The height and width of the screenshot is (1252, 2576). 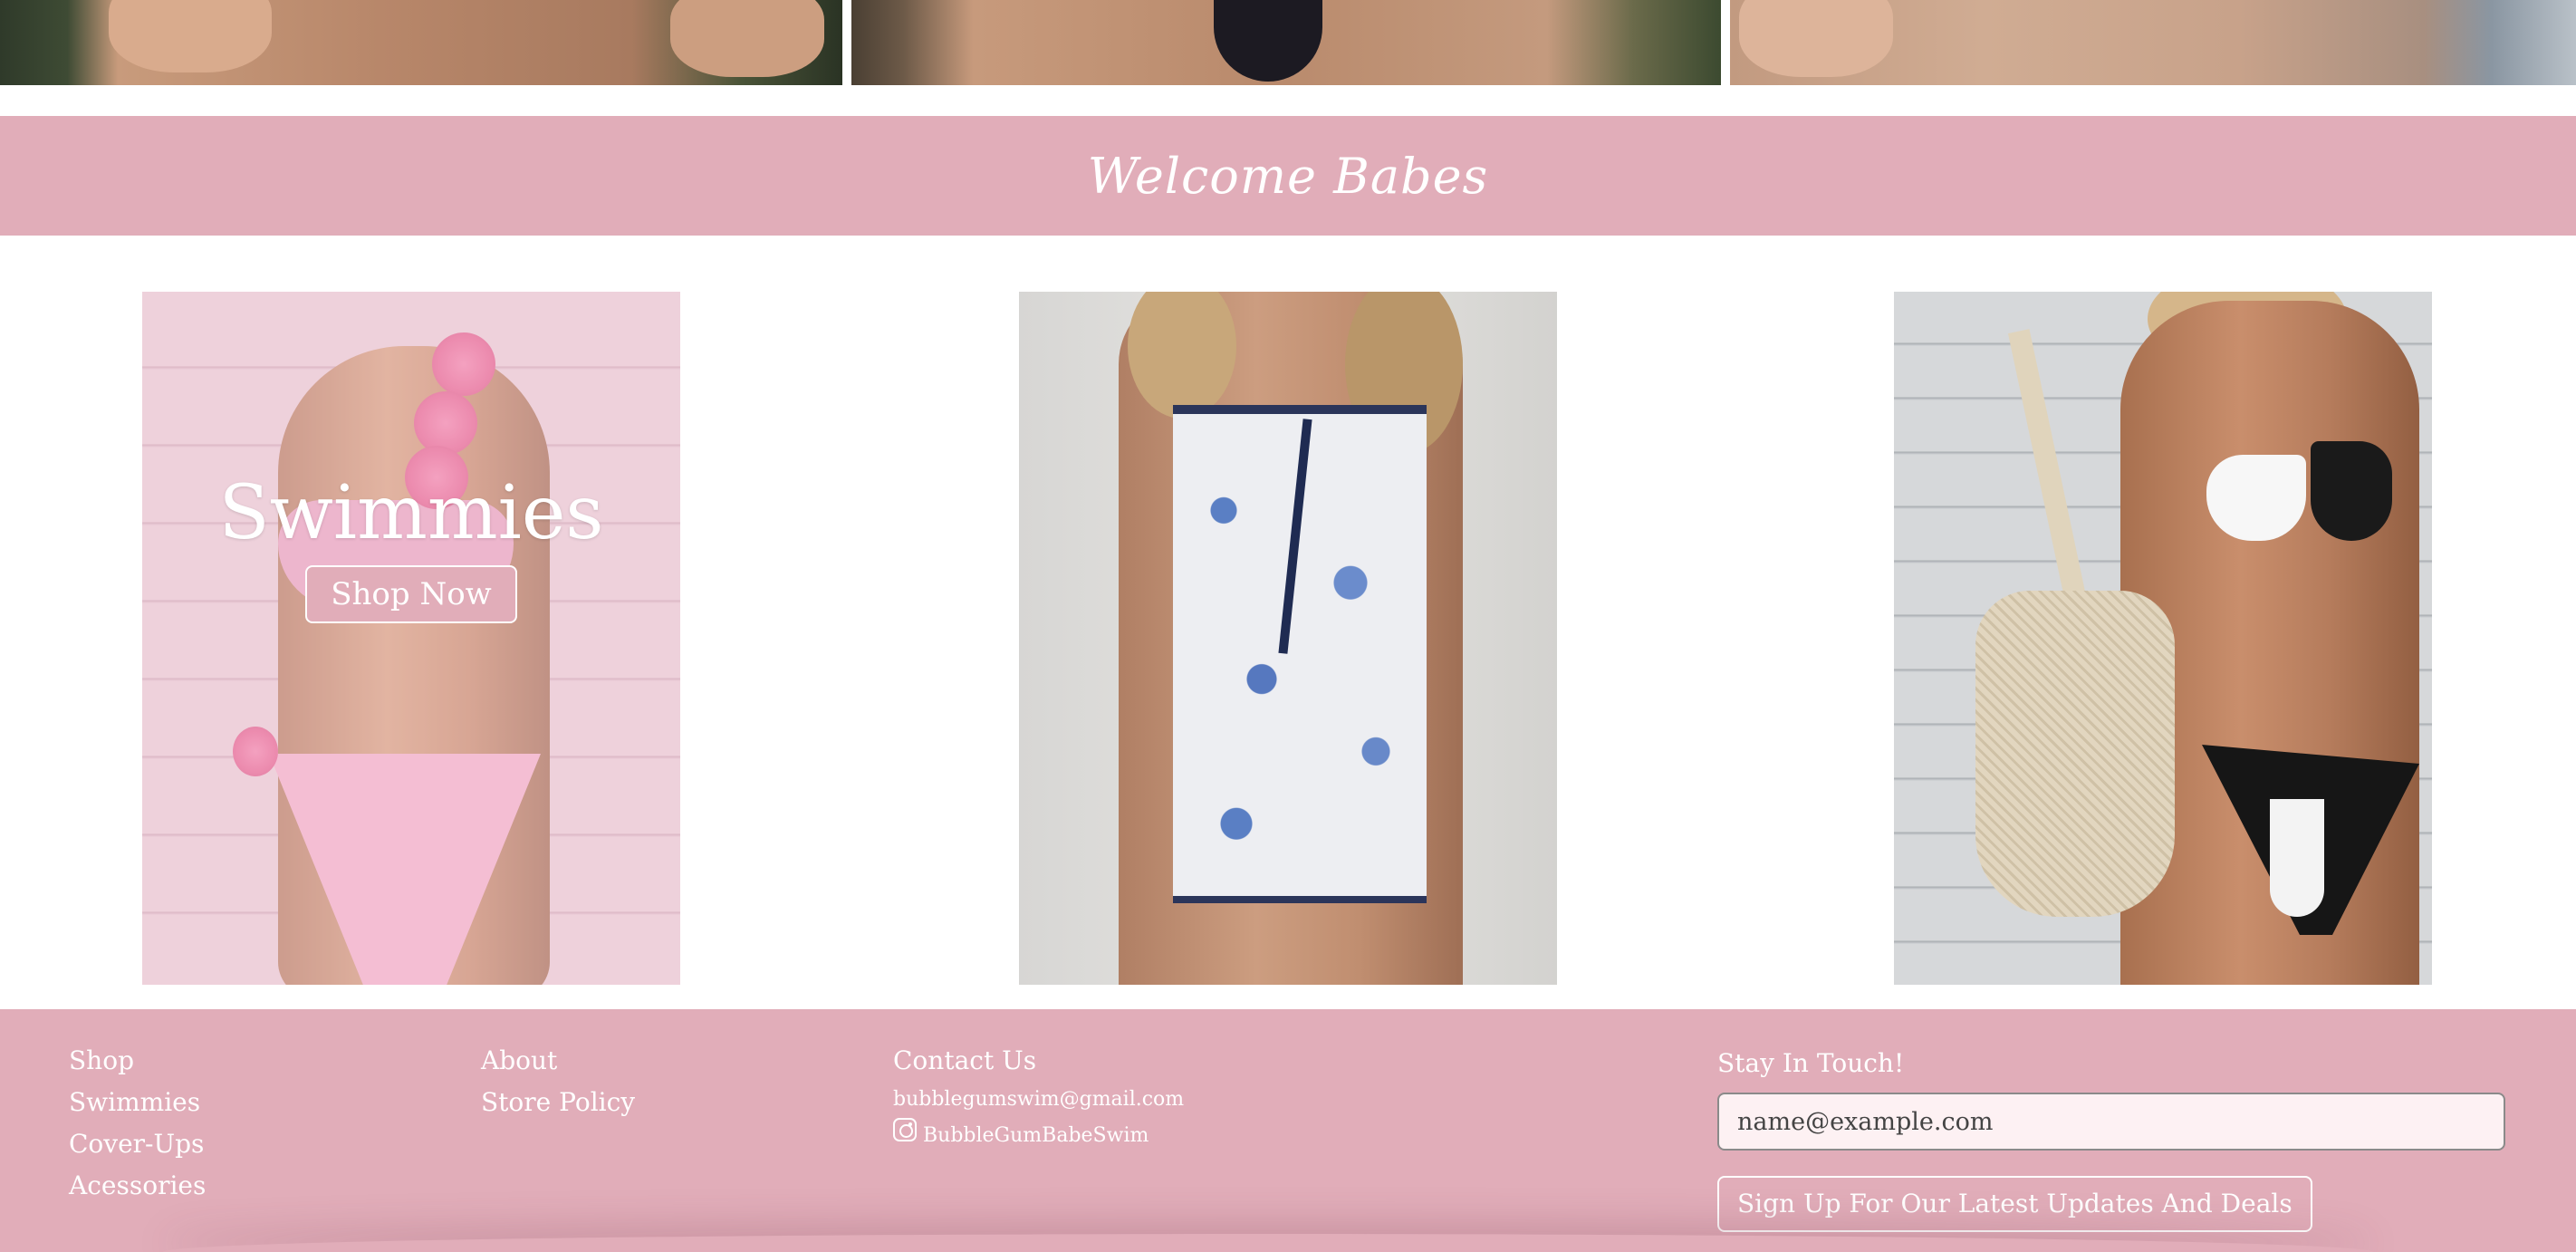 I want to click on footer-link-store-policy: Store Policy, so click(x=558, y=1102).